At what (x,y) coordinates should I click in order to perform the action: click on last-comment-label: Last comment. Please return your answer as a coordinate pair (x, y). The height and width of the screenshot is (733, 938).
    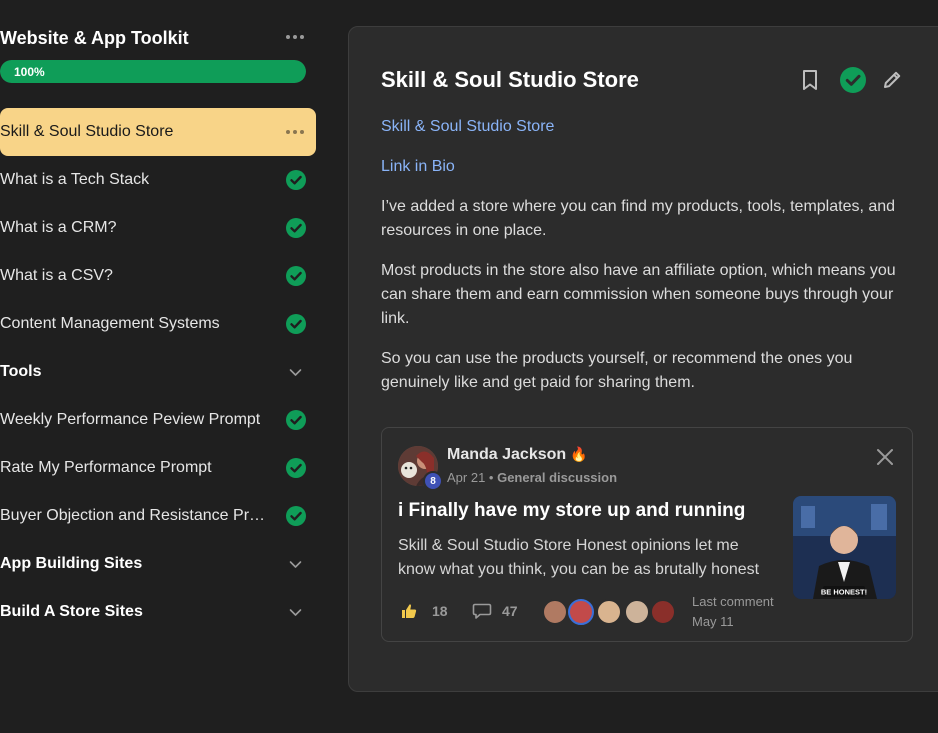
    Looking at the image, I should click on (733, 601).